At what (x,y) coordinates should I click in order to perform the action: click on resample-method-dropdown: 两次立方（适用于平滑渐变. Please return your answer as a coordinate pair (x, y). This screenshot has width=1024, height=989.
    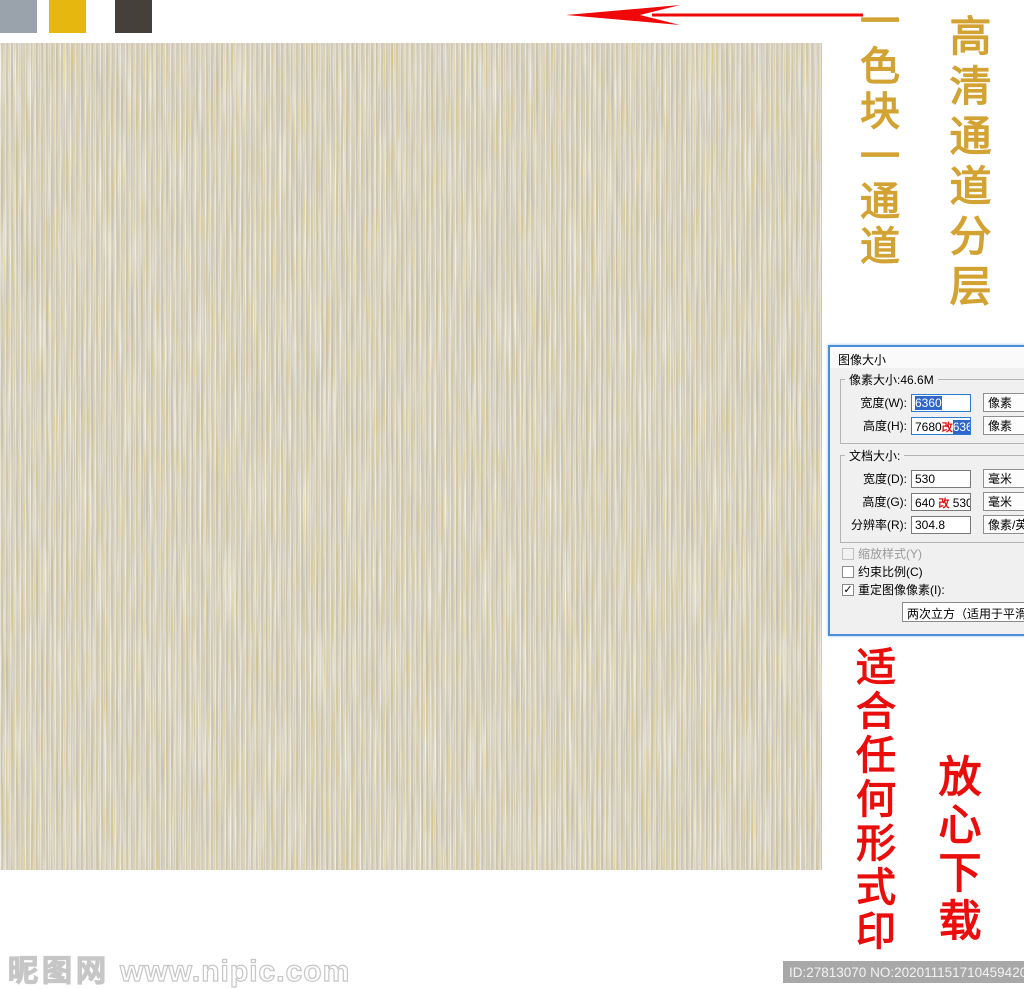
    Looking at the image, I should click on (963, 612).